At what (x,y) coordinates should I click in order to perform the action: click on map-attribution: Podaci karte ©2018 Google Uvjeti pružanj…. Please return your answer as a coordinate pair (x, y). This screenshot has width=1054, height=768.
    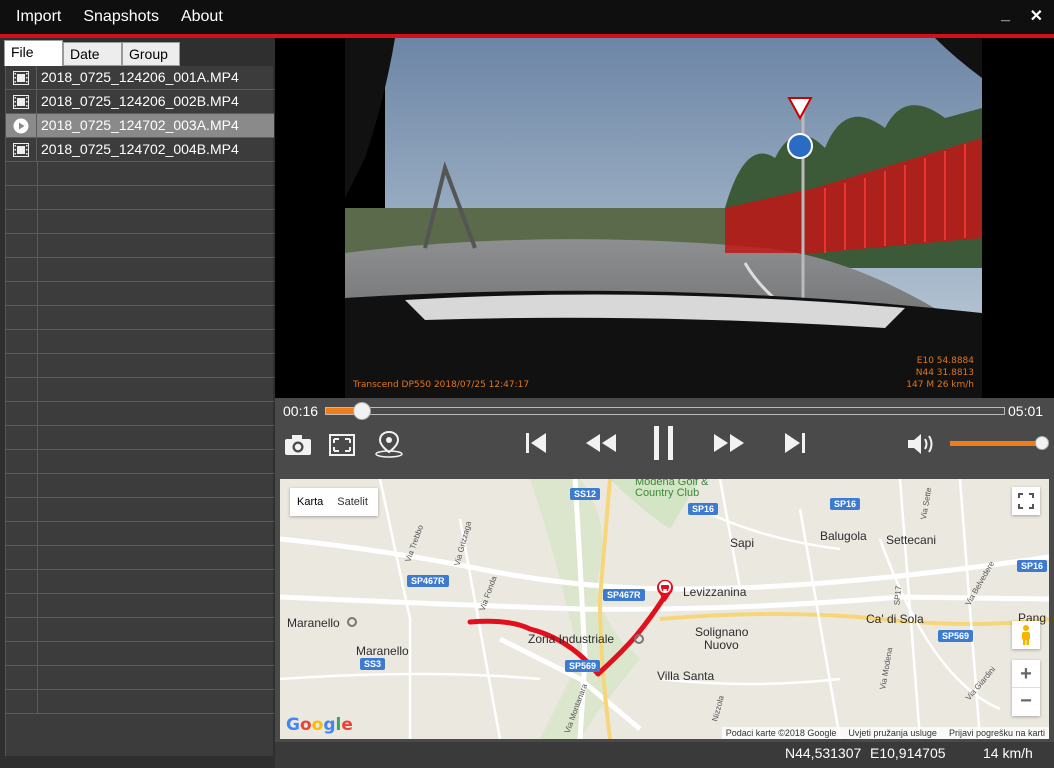
    Looking at the image, I should click on (885, 733).